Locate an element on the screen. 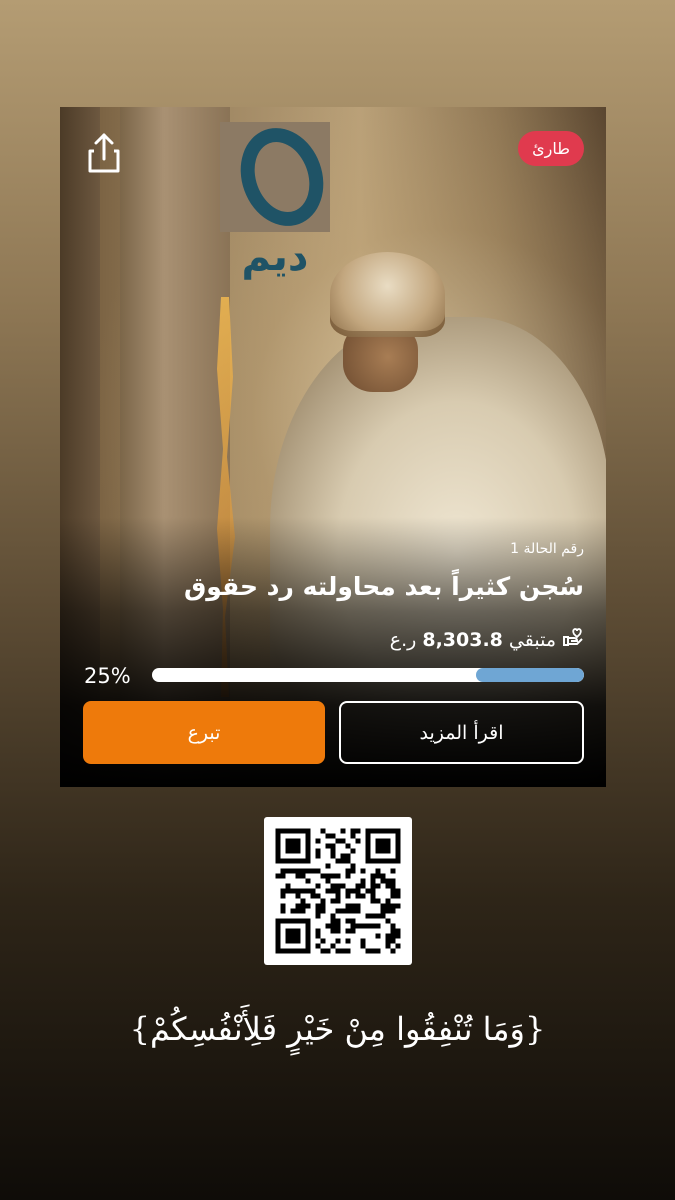 The image size is (675, 1200). share-icon is located at coordinates (104, 153).